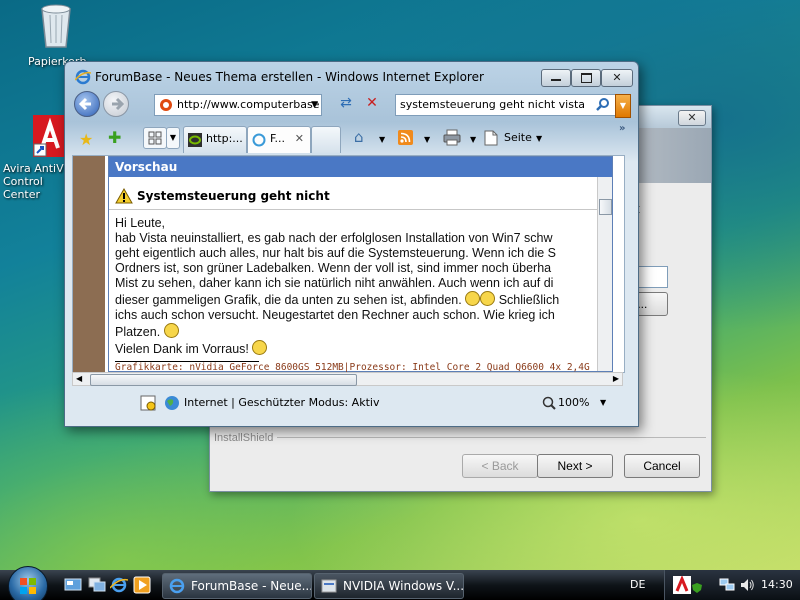  I want to click on security-zone-text: Internet | Geschützter Modus: Aktiv, so click(281, 403).